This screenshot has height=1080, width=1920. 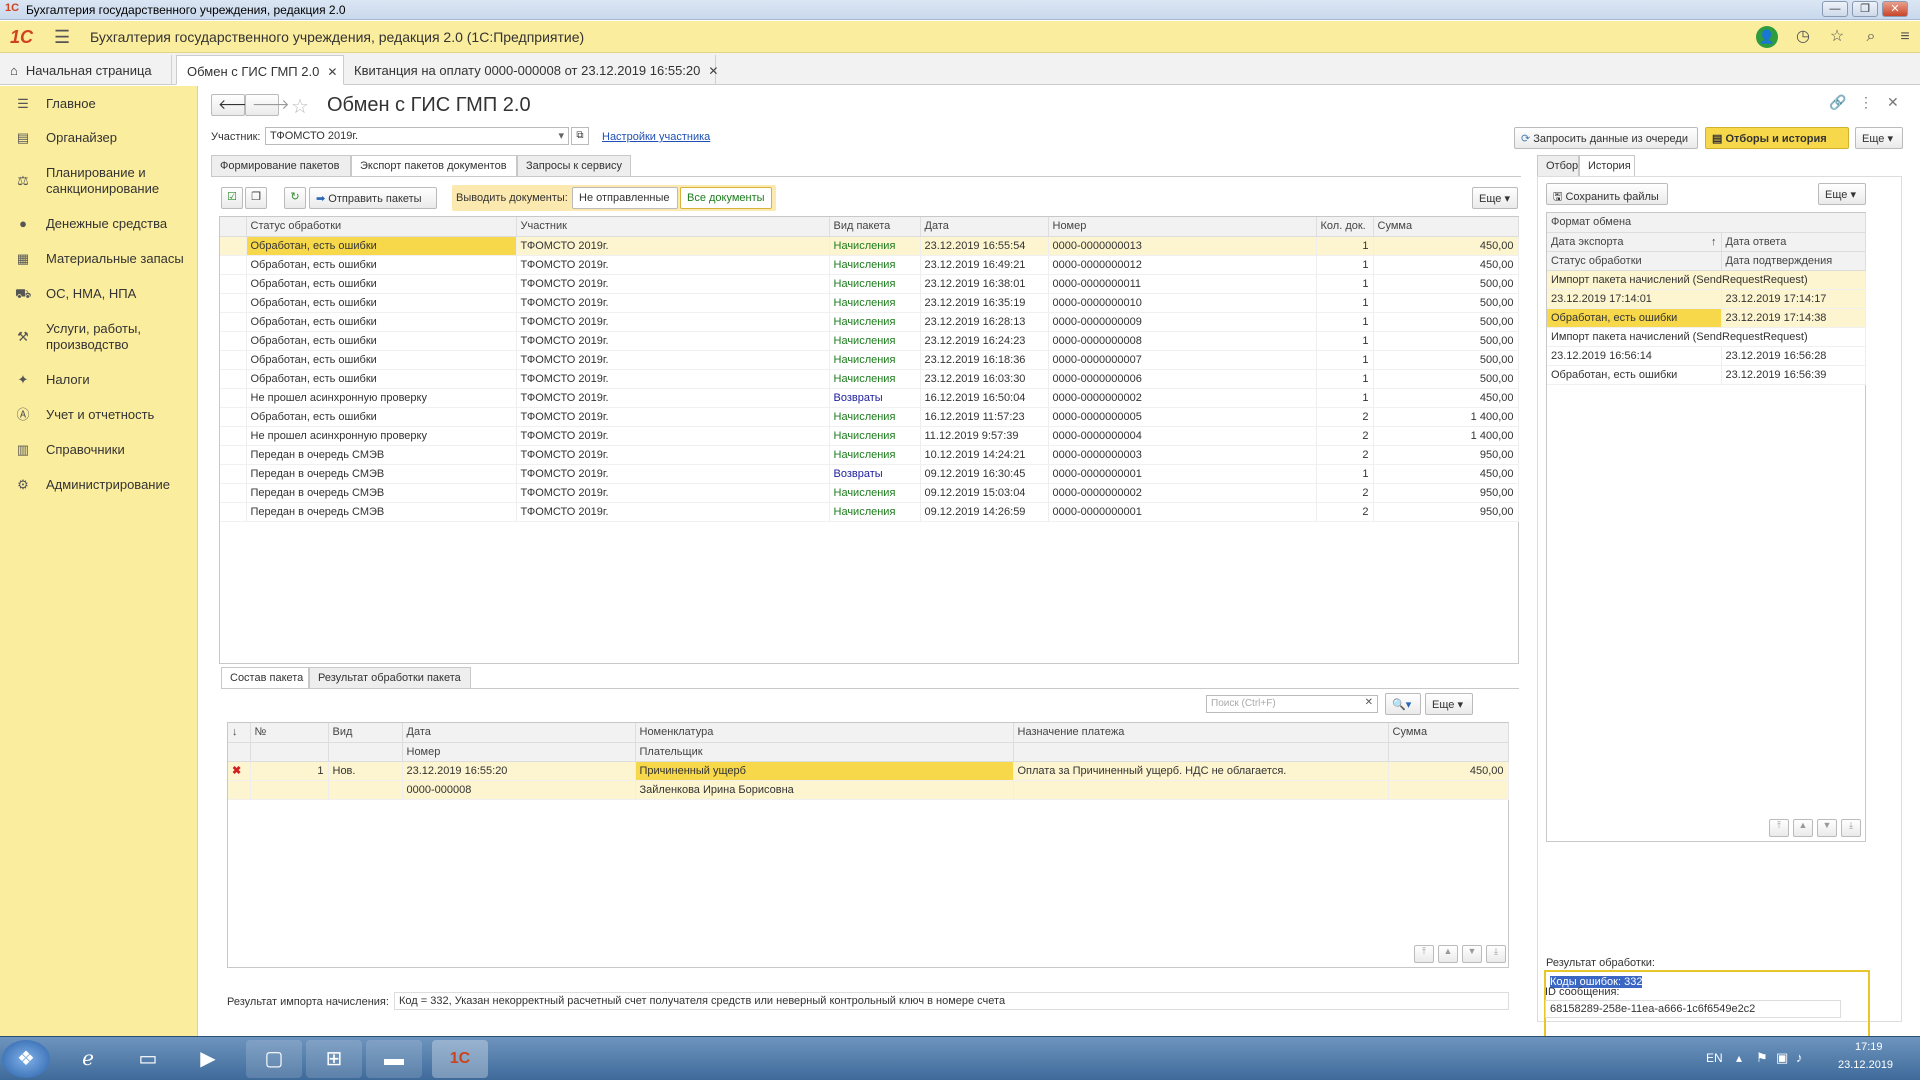 What do you see at coordinates (625, 198) in the screenshot?
I see `option-not-sent: Не отправленные` at bounding box center [625, 198].